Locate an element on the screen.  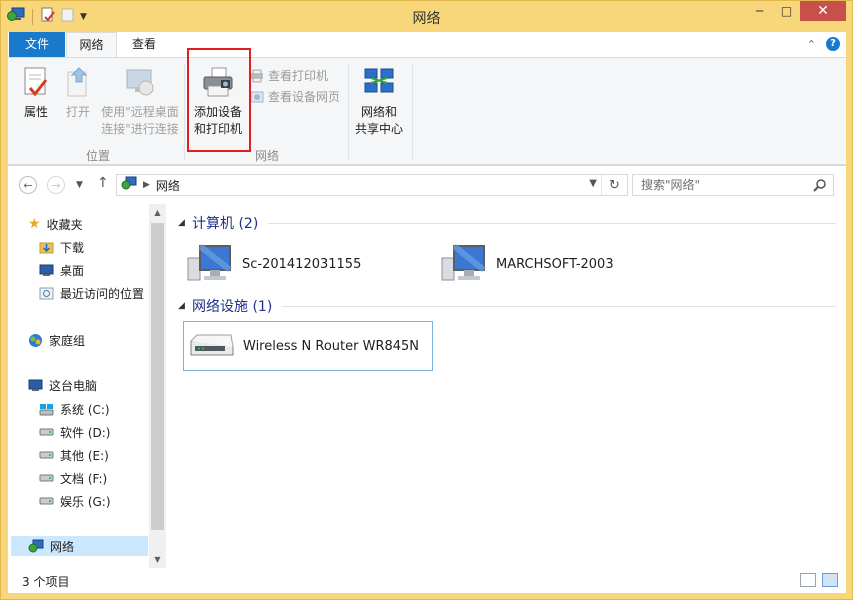
collapse-ribbon-icon: ⌃ is located at coordinates (811, 44).